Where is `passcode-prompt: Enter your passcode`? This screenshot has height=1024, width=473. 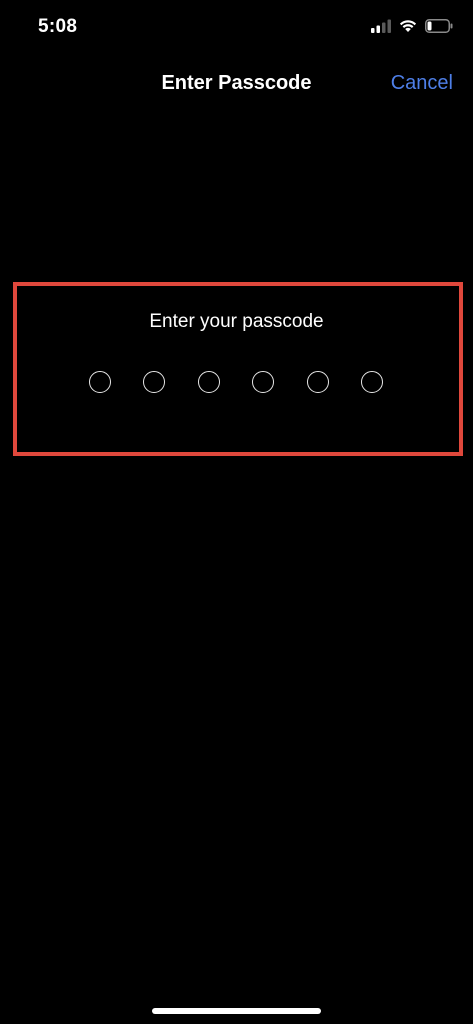
passcode-prompt: Enter your passcode is located at coordinates (236, 321).